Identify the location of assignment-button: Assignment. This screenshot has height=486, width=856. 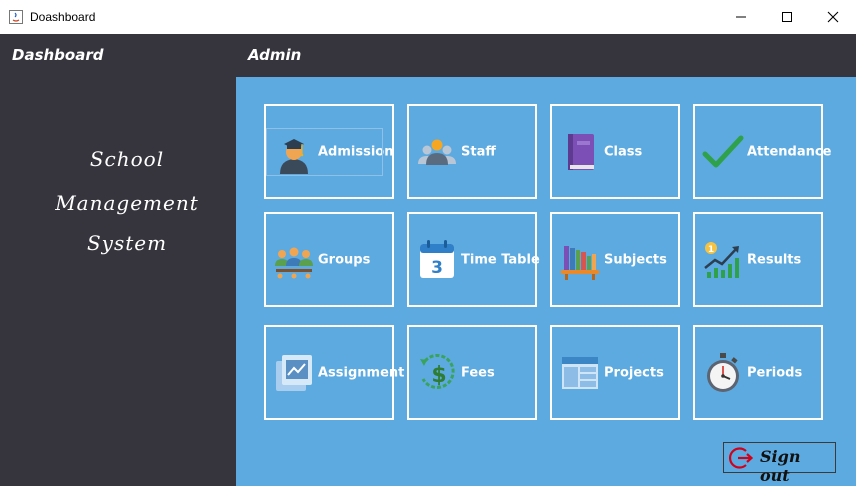
(334, 372).